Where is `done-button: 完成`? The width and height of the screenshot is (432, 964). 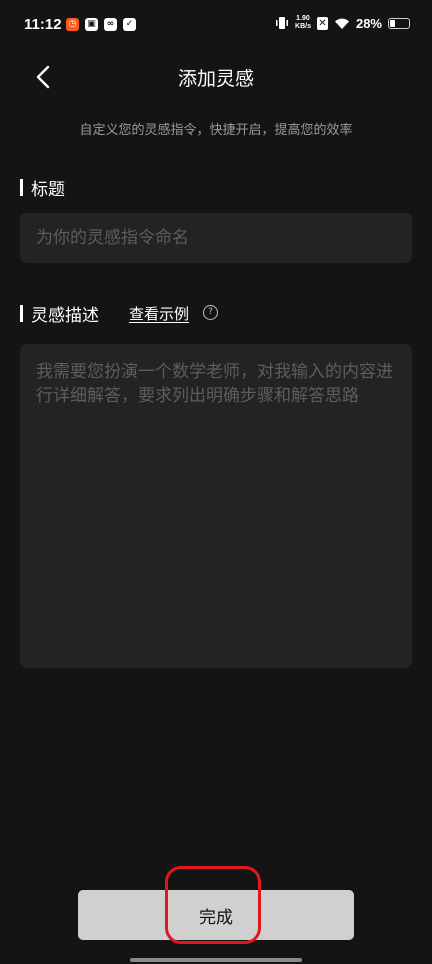
done-button: 完成 is located at coordinates (216, 915).